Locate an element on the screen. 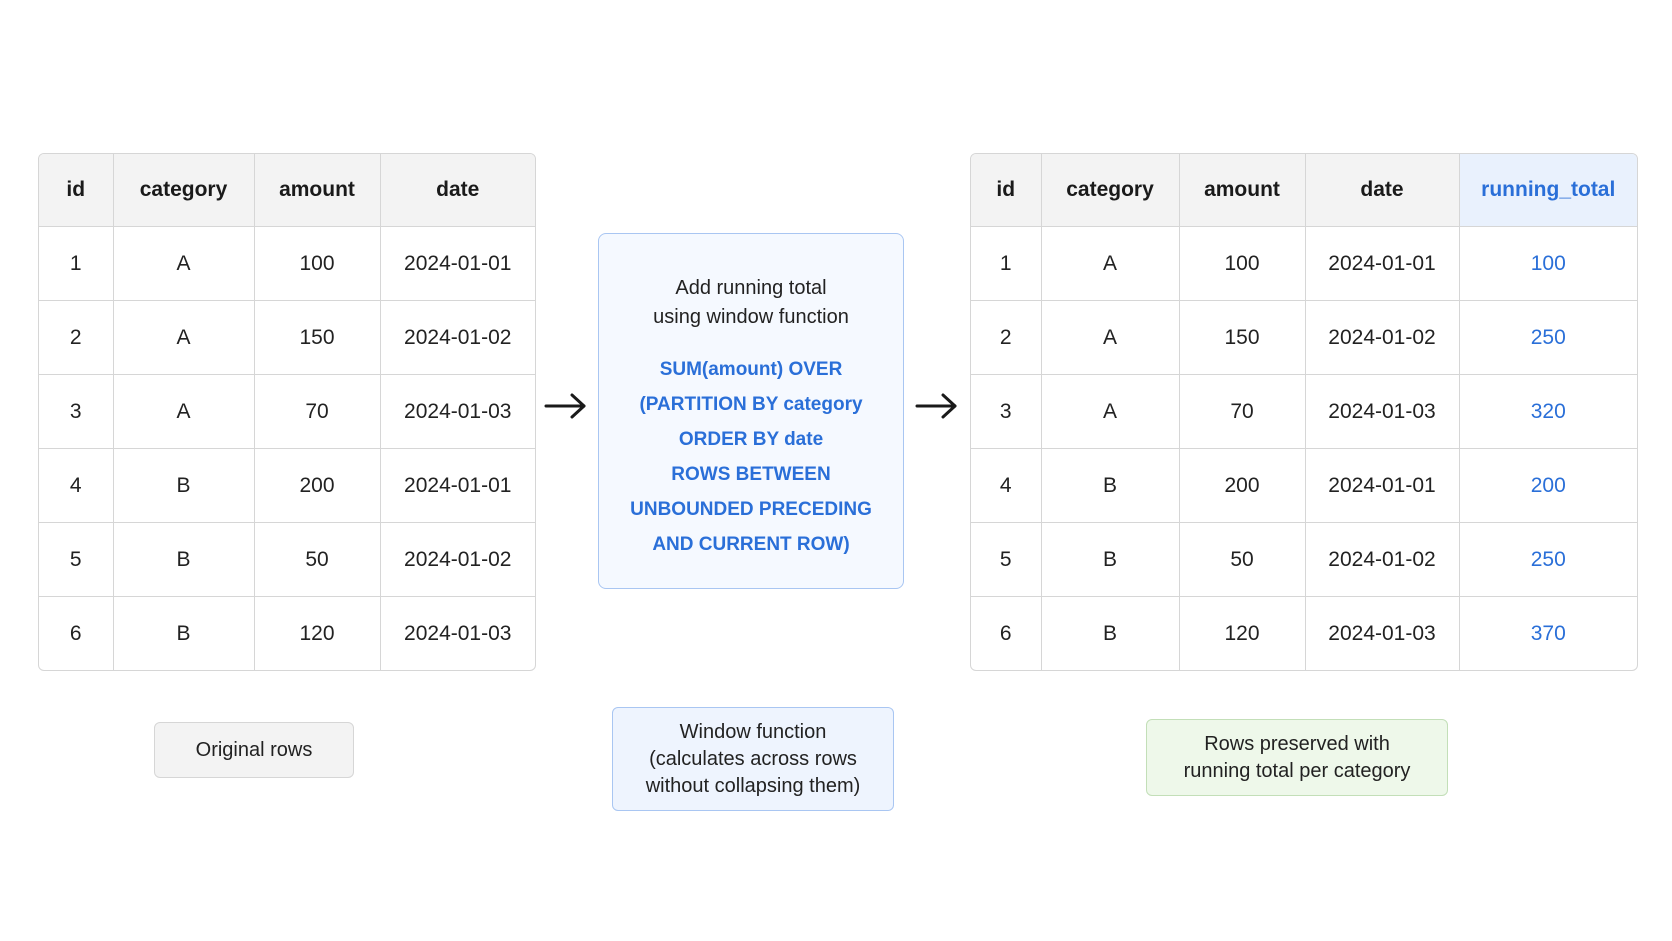 The height and width of the screenshot is (941, 1672). table-row: 5 B 50 2024-01-02 250 is located at coordinates (1304, 559).